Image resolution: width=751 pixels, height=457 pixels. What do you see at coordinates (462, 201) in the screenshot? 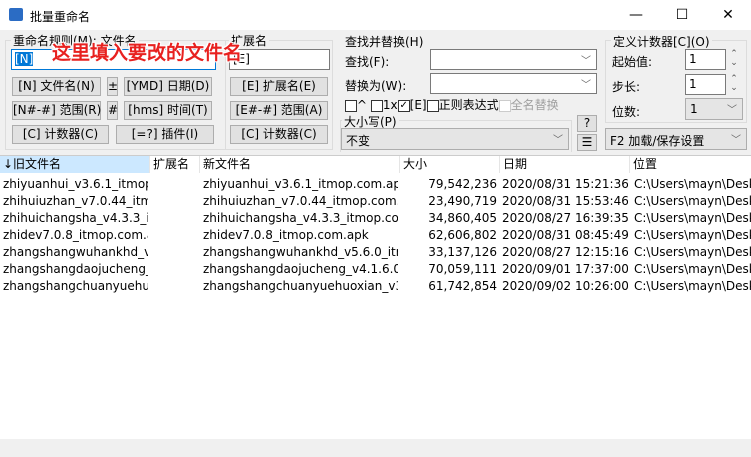
I see `cell-size: 23,490,719` at bounding box center [462, 201].